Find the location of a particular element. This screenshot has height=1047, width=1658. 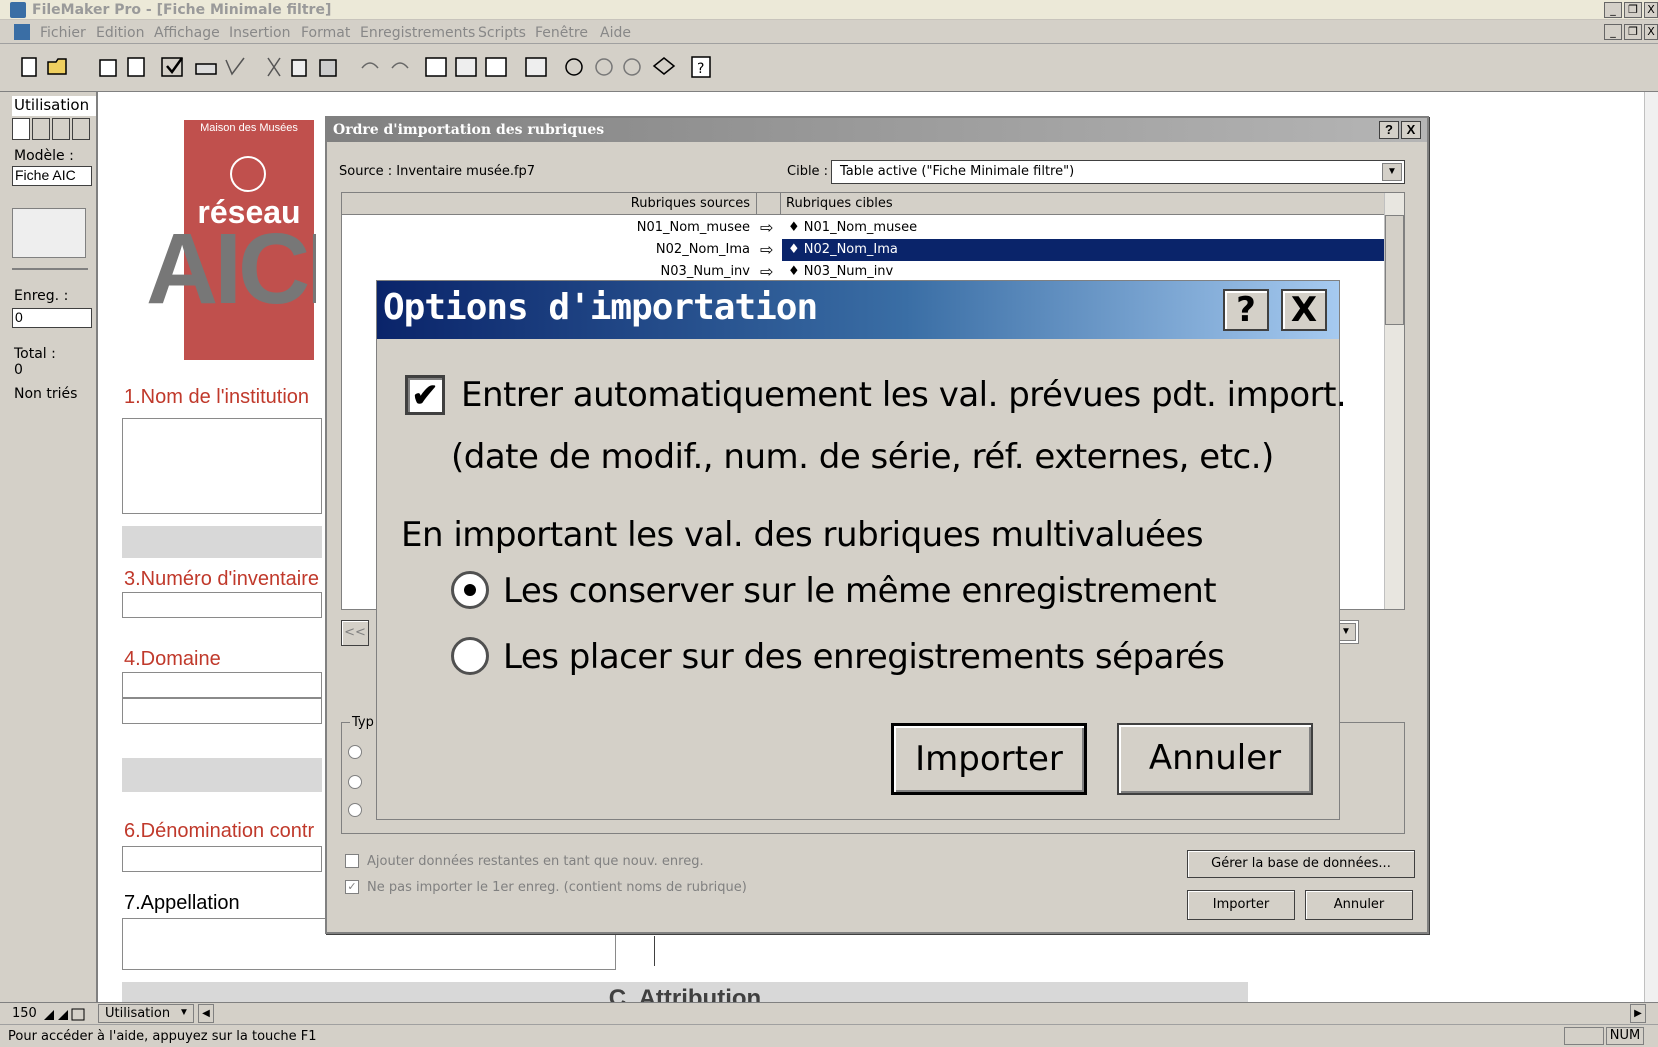

list-scrollbar is located at coordinates (1394, 401).